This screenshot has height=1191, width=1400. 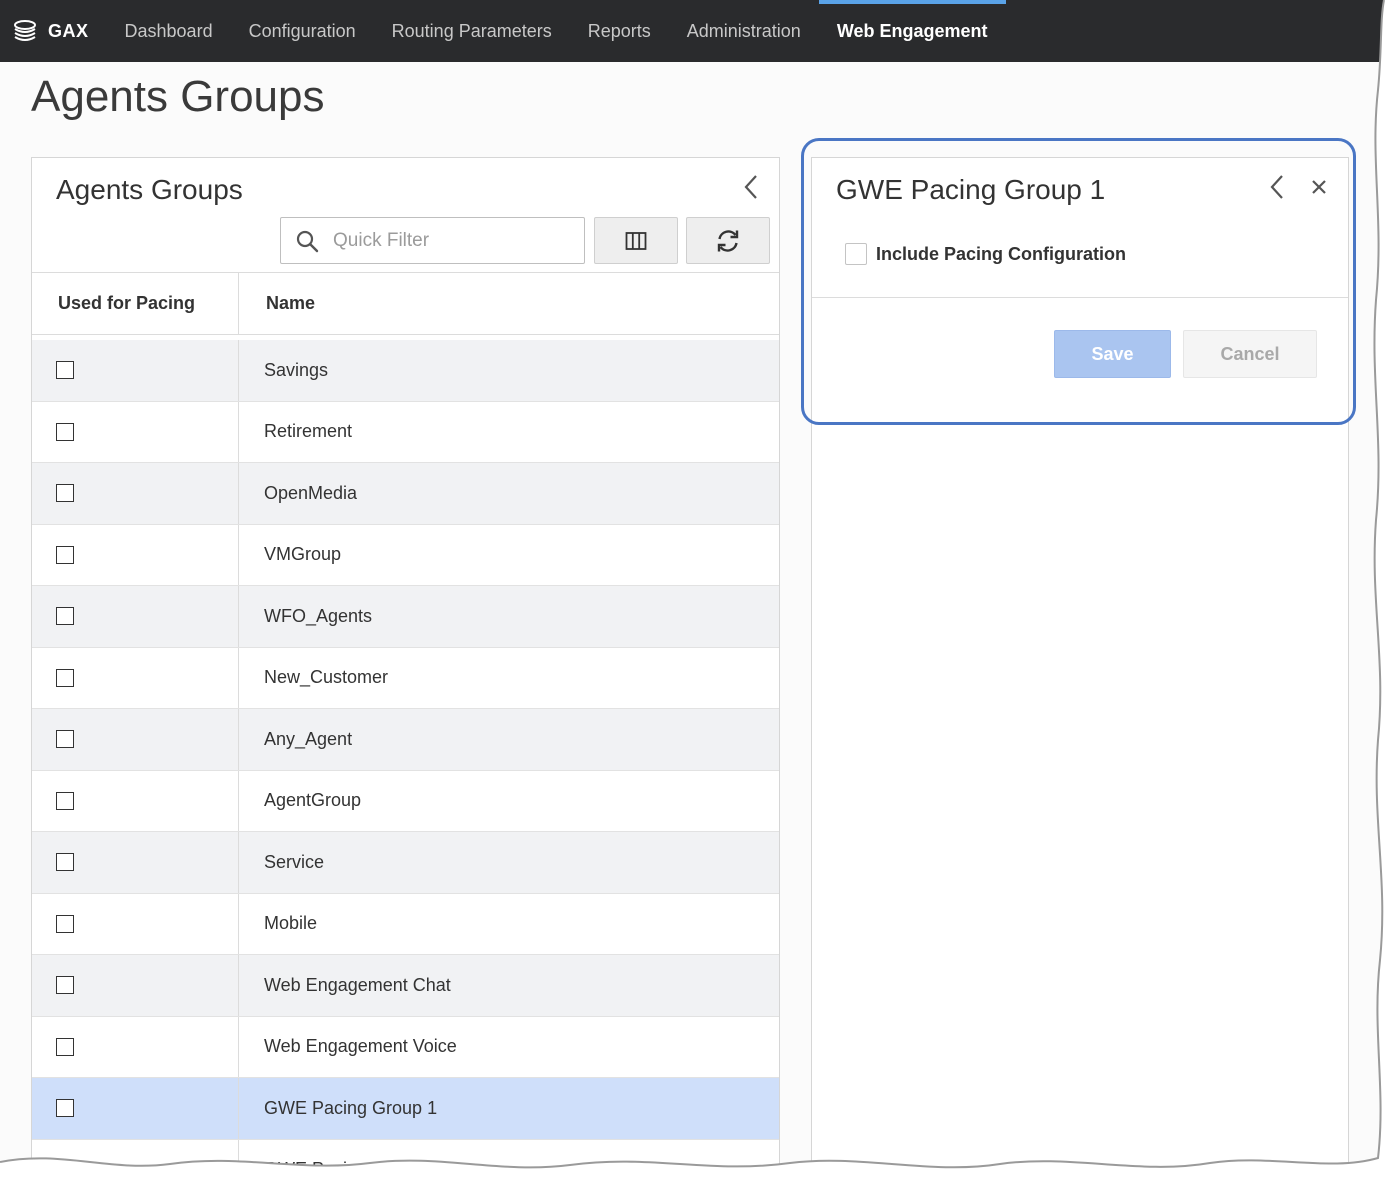 I want to click on table-row: WFO_Agents, so click(x=405, y=617).